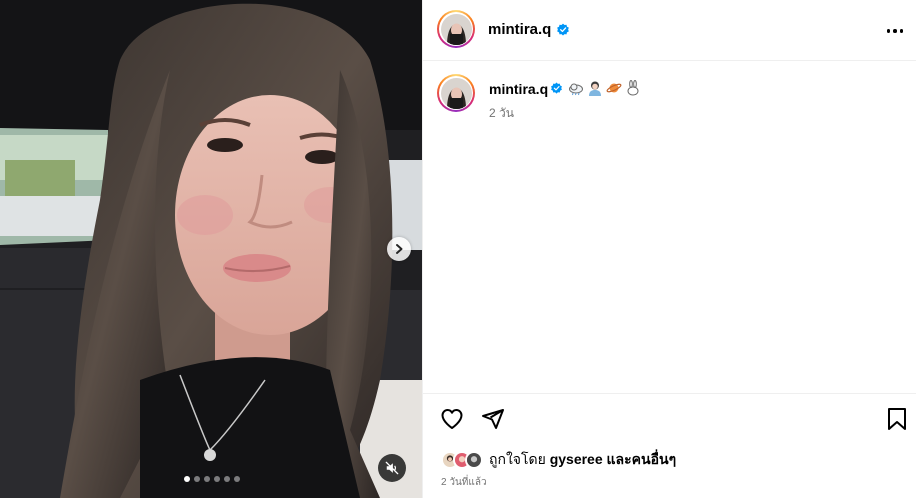 The image size is (916, 498). What do you see at coordinates (614, 88) in the screenshot?
I see `planet-icon` at bounding box center [614, 88].